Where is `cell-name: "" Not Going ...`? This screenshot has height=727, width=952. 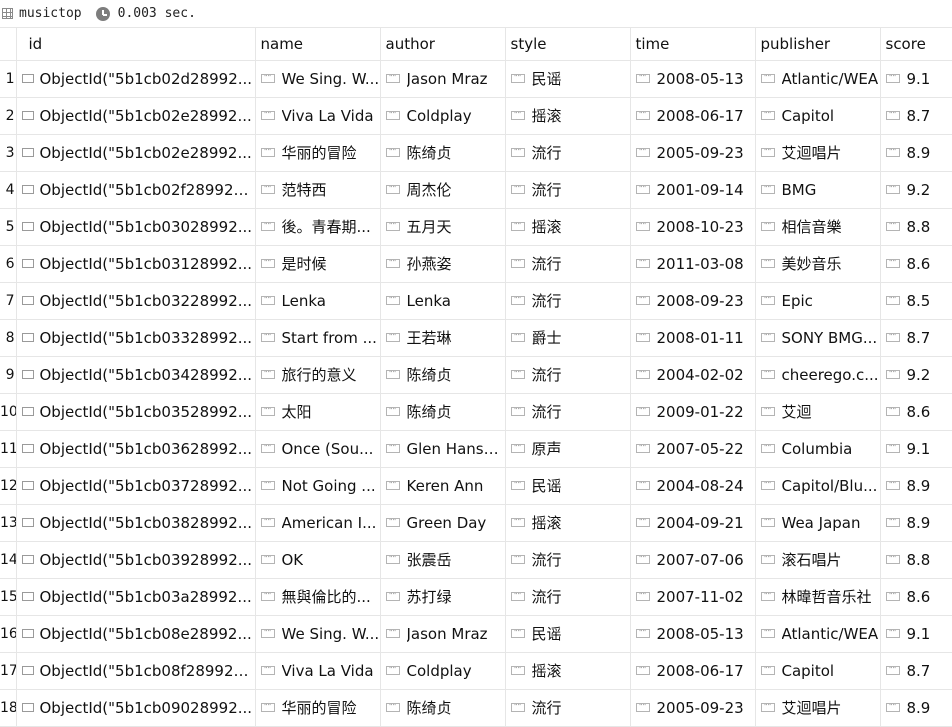 cell-name: "" Not Going ... is located at coordinates (318, 486).